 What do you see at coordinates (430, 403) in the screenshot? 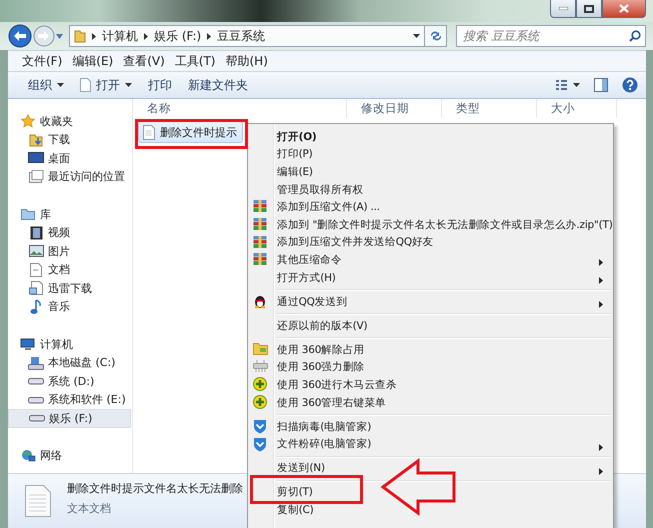
I see `context-menu-item: 使用 360管理右键菜单` at bounding box center [430, 403].